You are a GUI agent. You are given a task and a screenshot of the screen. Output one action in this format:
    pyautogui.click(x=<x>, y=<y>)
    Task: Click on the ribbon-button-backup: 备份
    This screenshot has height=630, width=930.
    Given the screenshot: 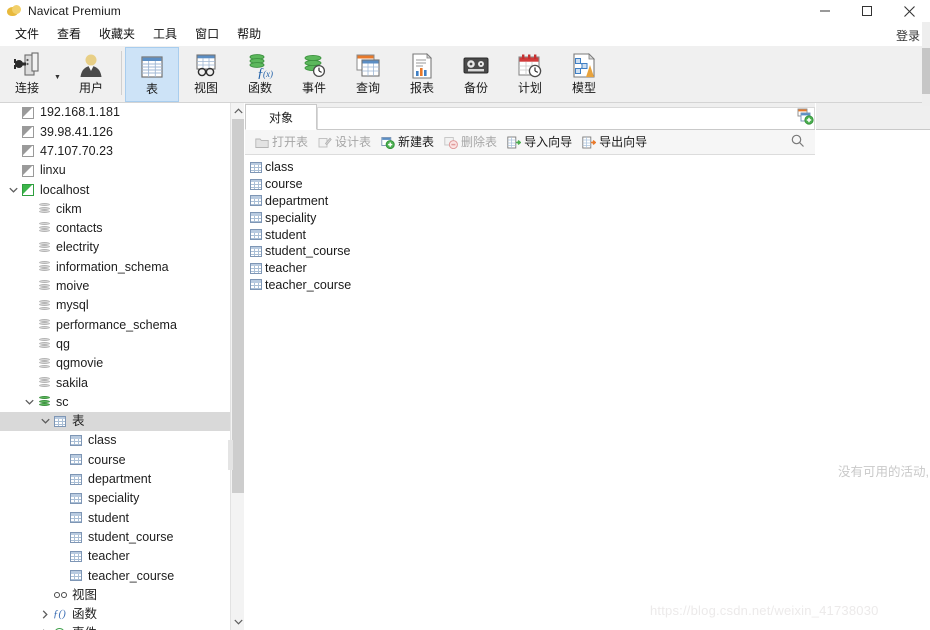 What is the action you would take?
    pyautogui.click(x=476, y=74)
    